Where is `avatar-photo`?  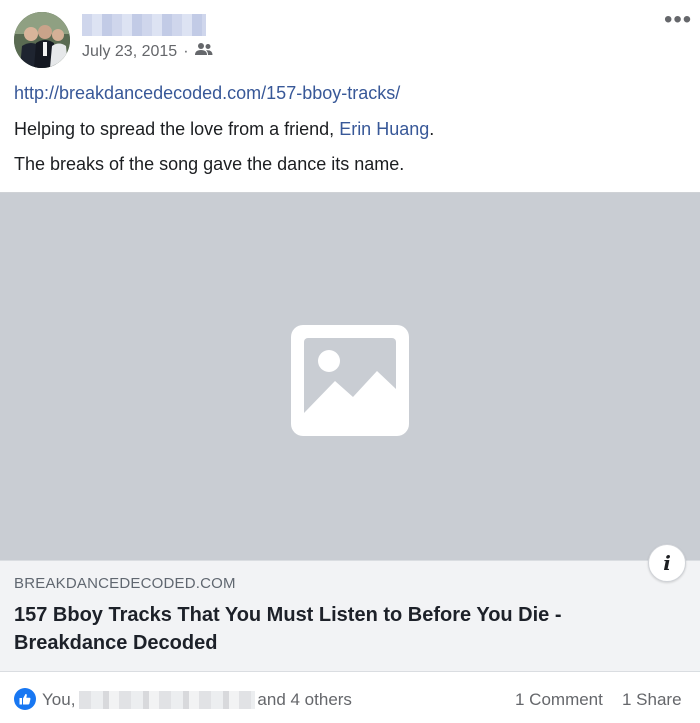 avatar-photo is located at coordinates (42, 40).